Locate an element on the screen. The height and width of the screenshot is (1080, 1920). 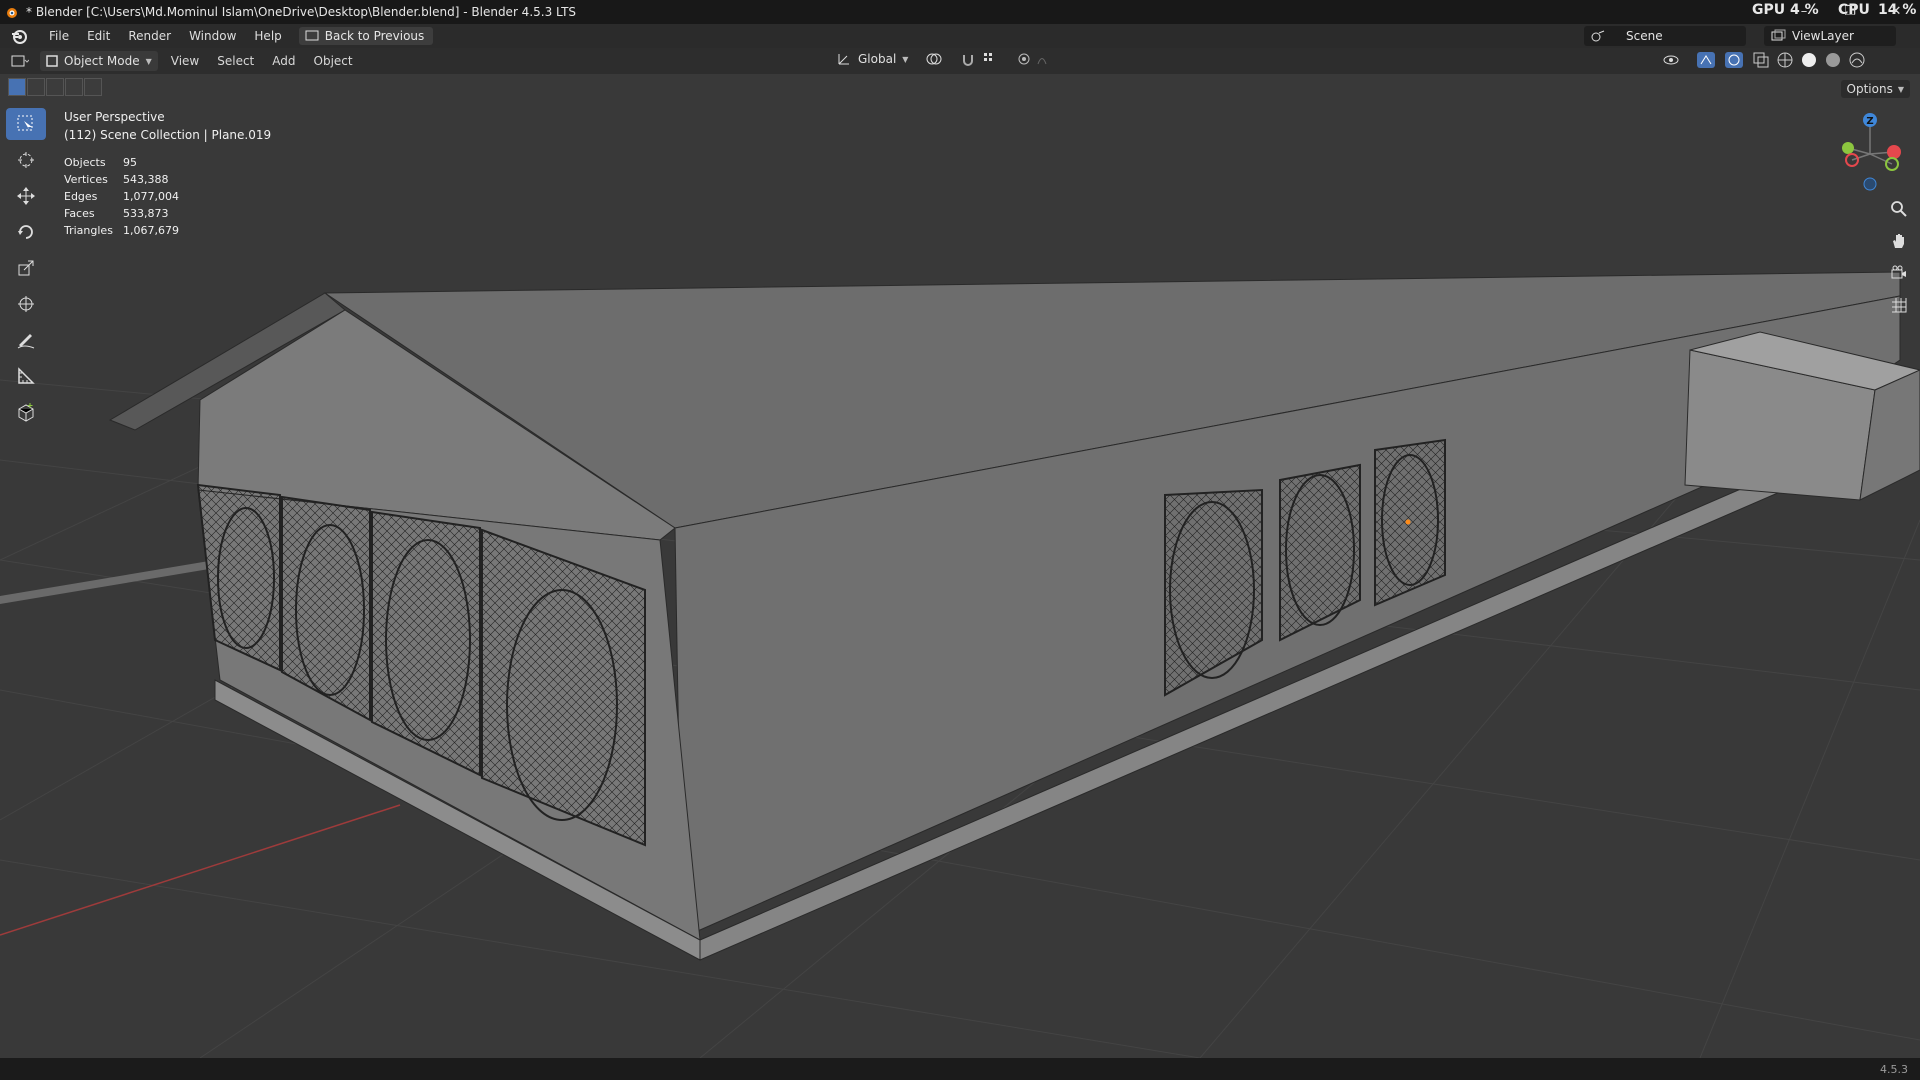
y-axis-icon is located at coordinates (1848, 148).